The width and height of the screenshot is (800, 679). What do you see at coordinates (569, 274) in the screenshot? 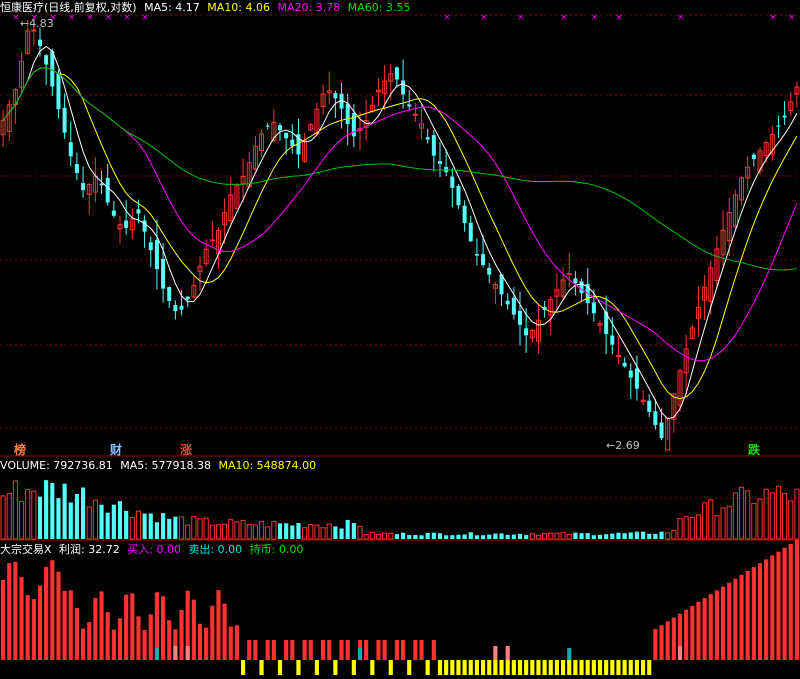
I see `candle-body-up` at bounding box center [569, 274].